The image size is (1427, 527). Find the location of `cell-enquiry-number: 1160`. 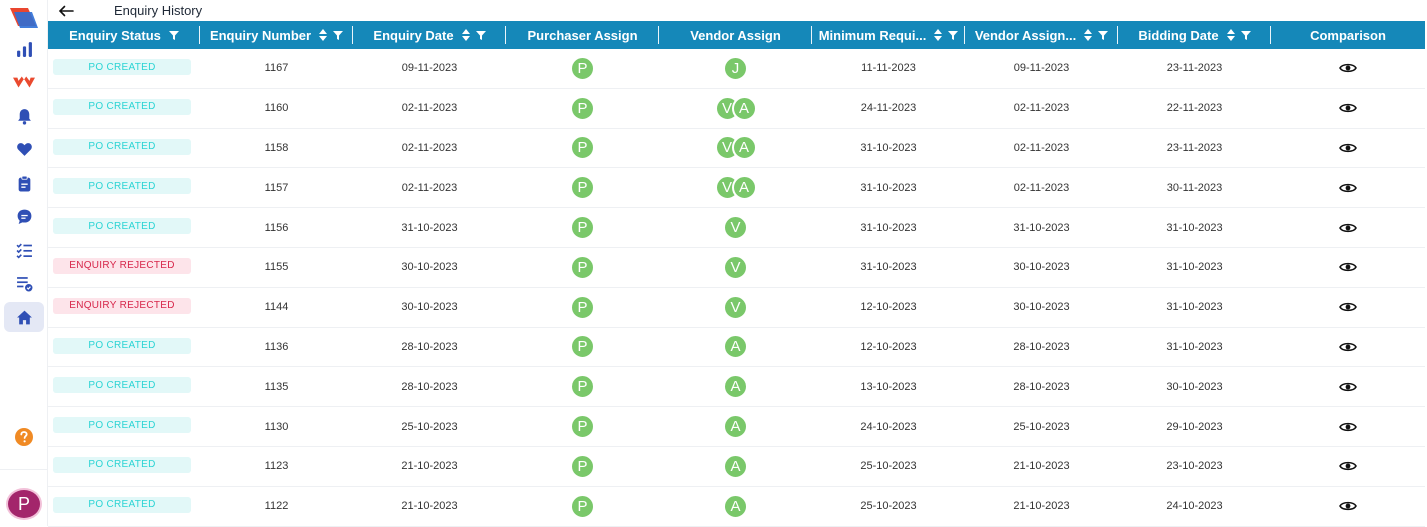

cell-enquiry-number: 1160 is located at coordinates (276, 108).